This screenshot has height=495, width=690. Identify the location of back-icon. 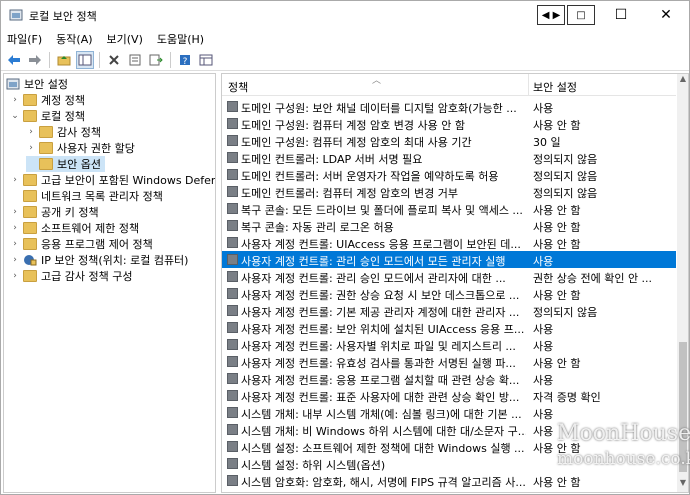
(14, 60).